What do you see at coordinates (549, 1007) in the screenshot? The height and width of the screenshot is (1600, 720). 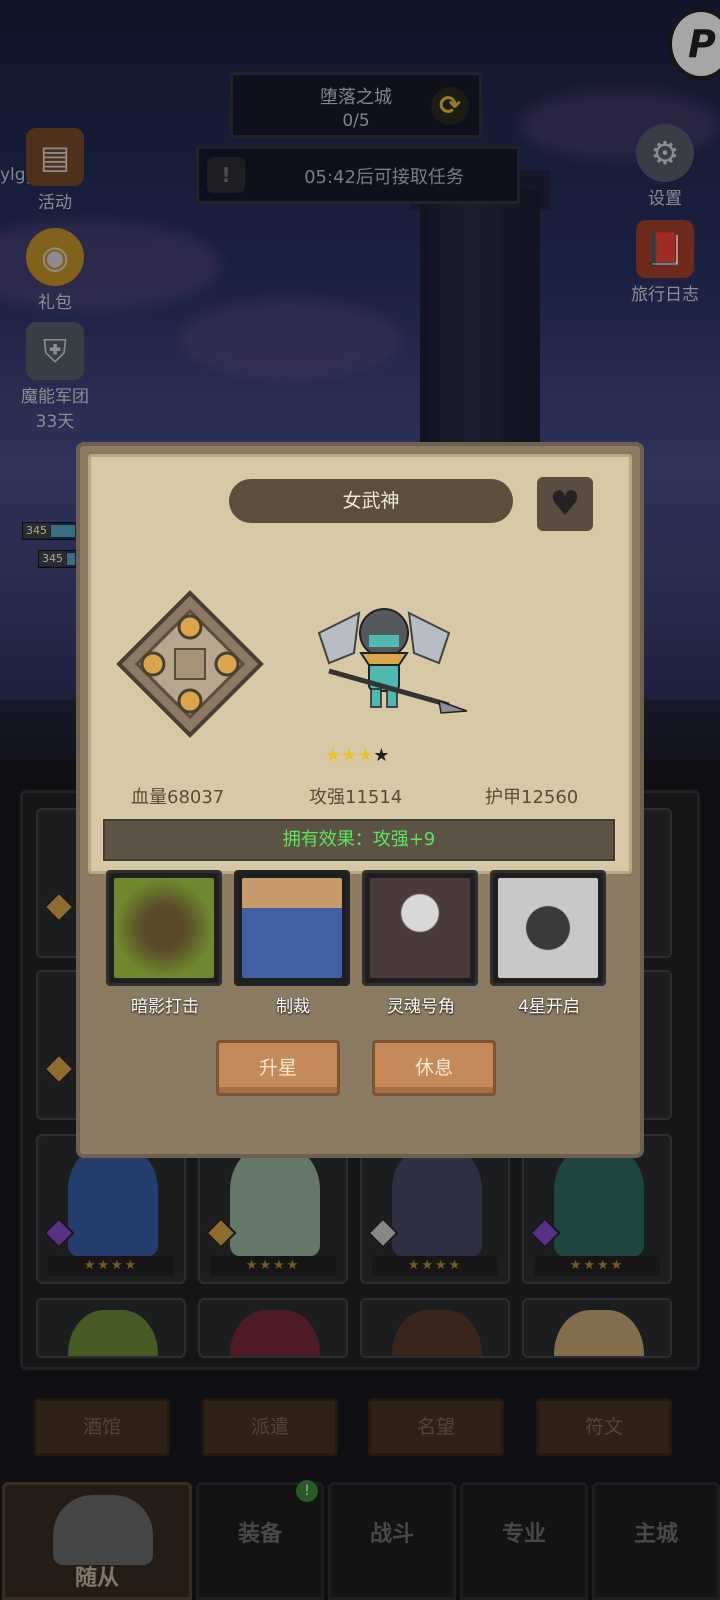 I see `skill-label: 4星开启` at bounding box center [549, 1007].